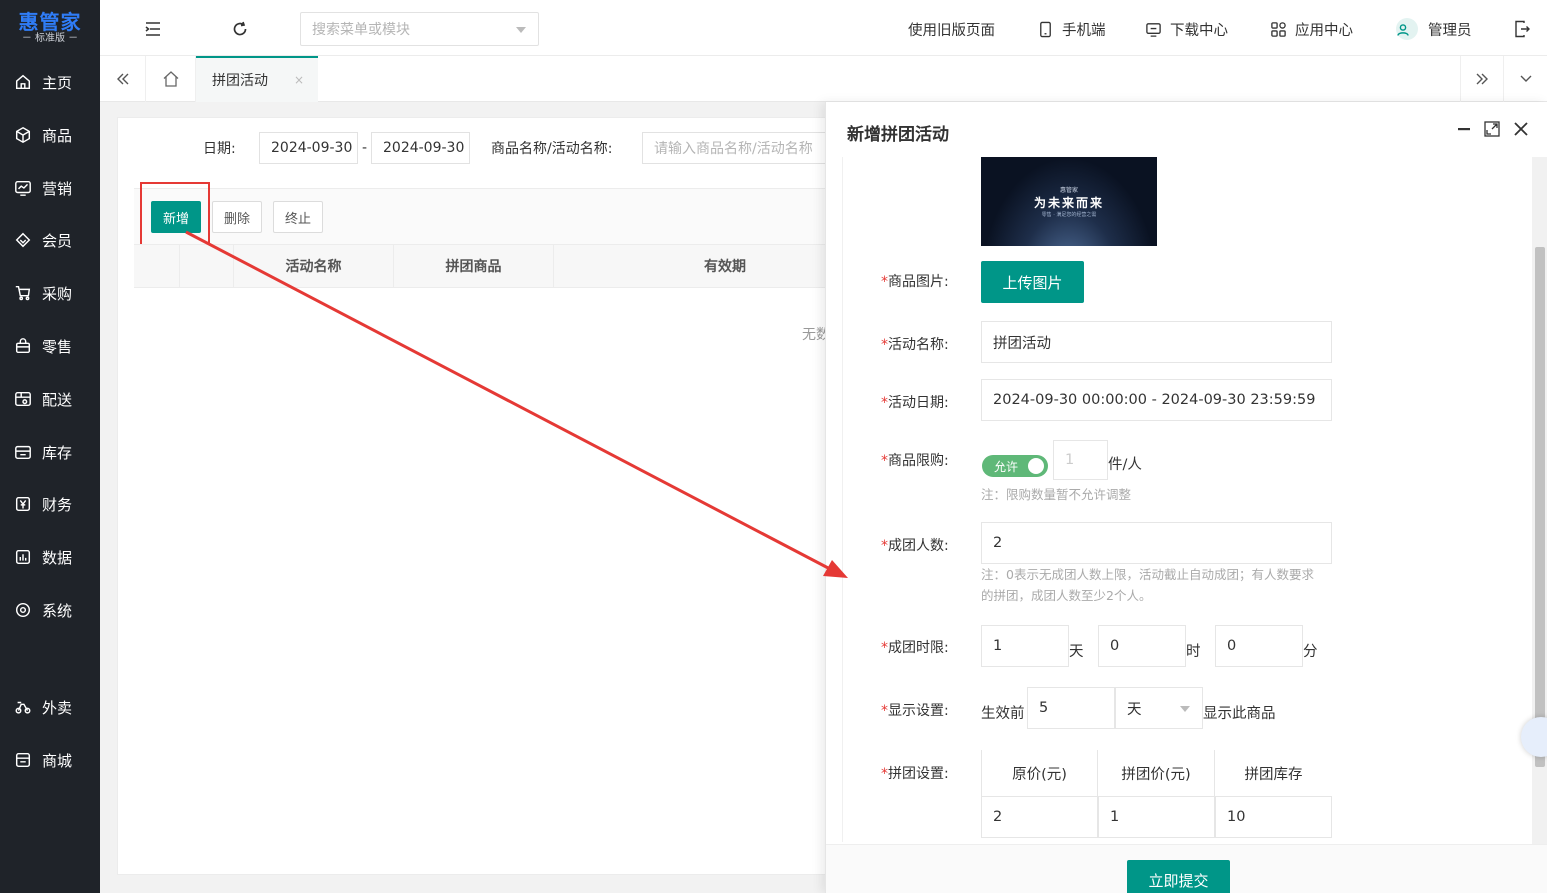 Image resolution: width=1547 pixels, height=893 pixels. Describe the element at coordinates (157, 266) in the screenshot. I see `table-header-cell` at that location.